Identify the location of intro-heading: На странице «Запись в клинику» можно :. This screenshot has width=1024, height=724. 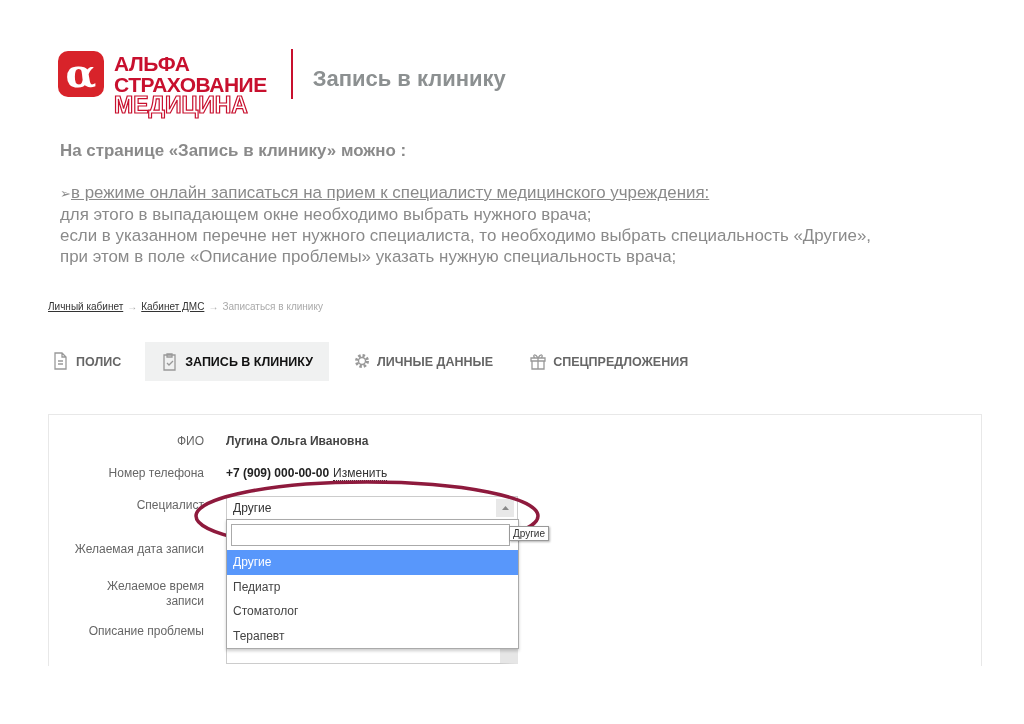
(234, 150).